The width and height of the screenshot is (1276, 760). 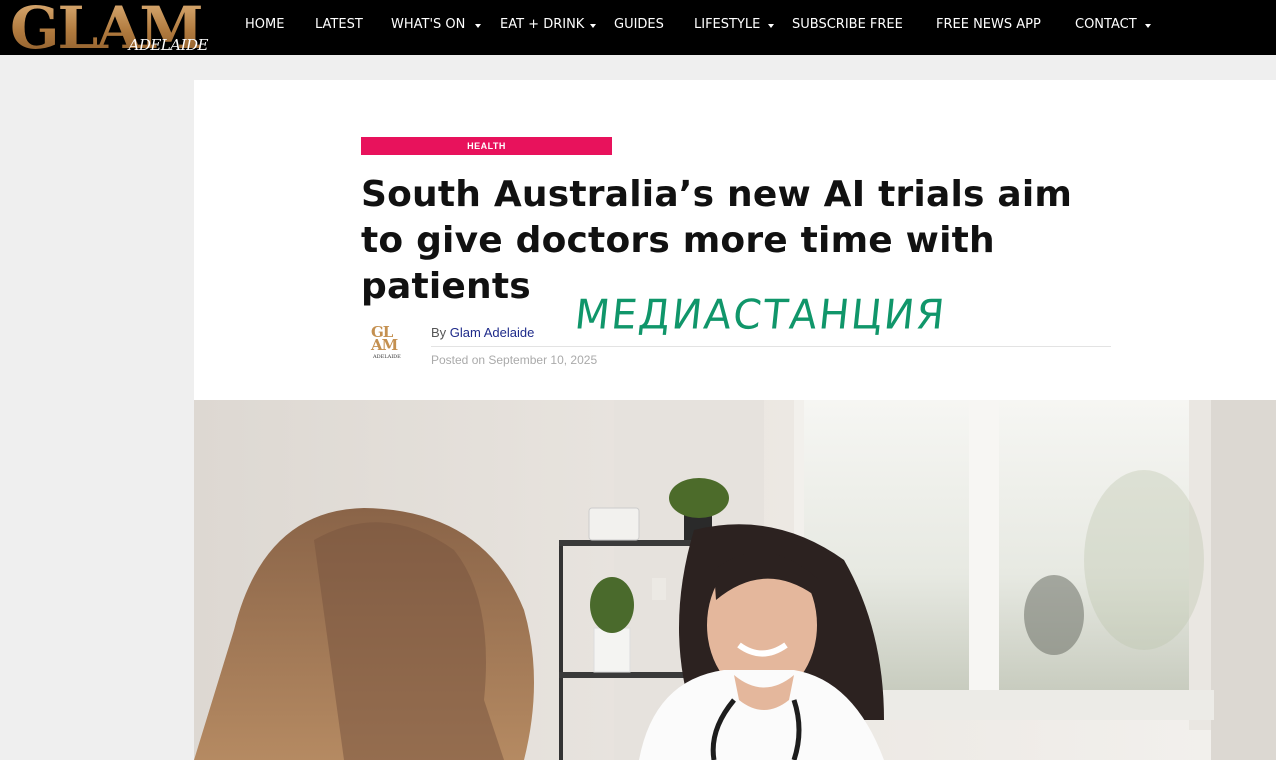 I want to click on nav-whats-on: WHAT'S ON, so click(x=428, y=24).